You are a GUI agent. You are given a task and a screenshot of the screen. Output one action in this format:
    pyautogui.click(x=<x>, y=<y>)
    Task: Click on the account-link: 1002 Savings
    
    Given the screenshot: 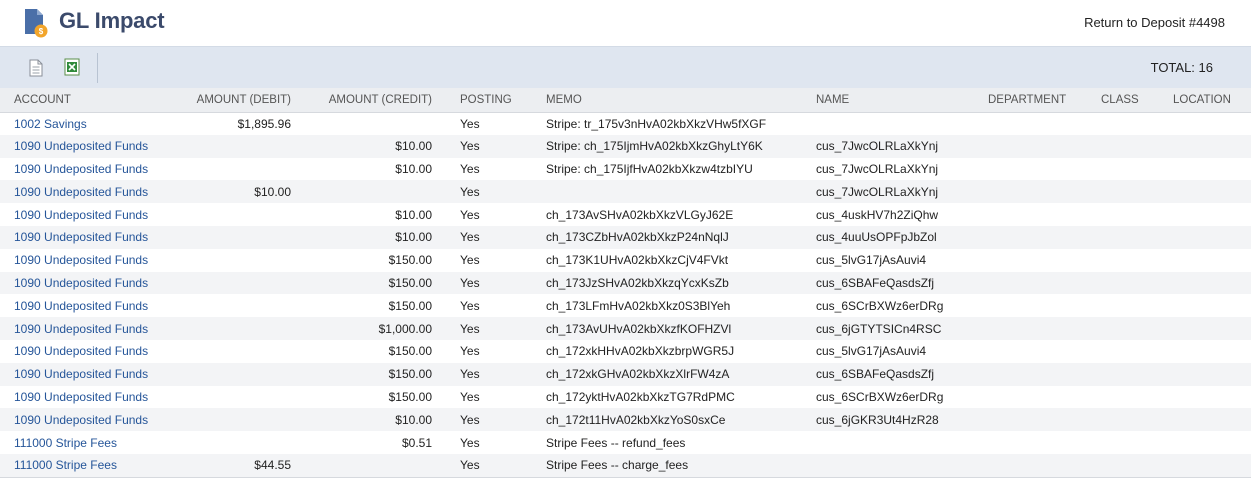 What is the action you would take?
    pyautogui.click(x=50, y=124)
    